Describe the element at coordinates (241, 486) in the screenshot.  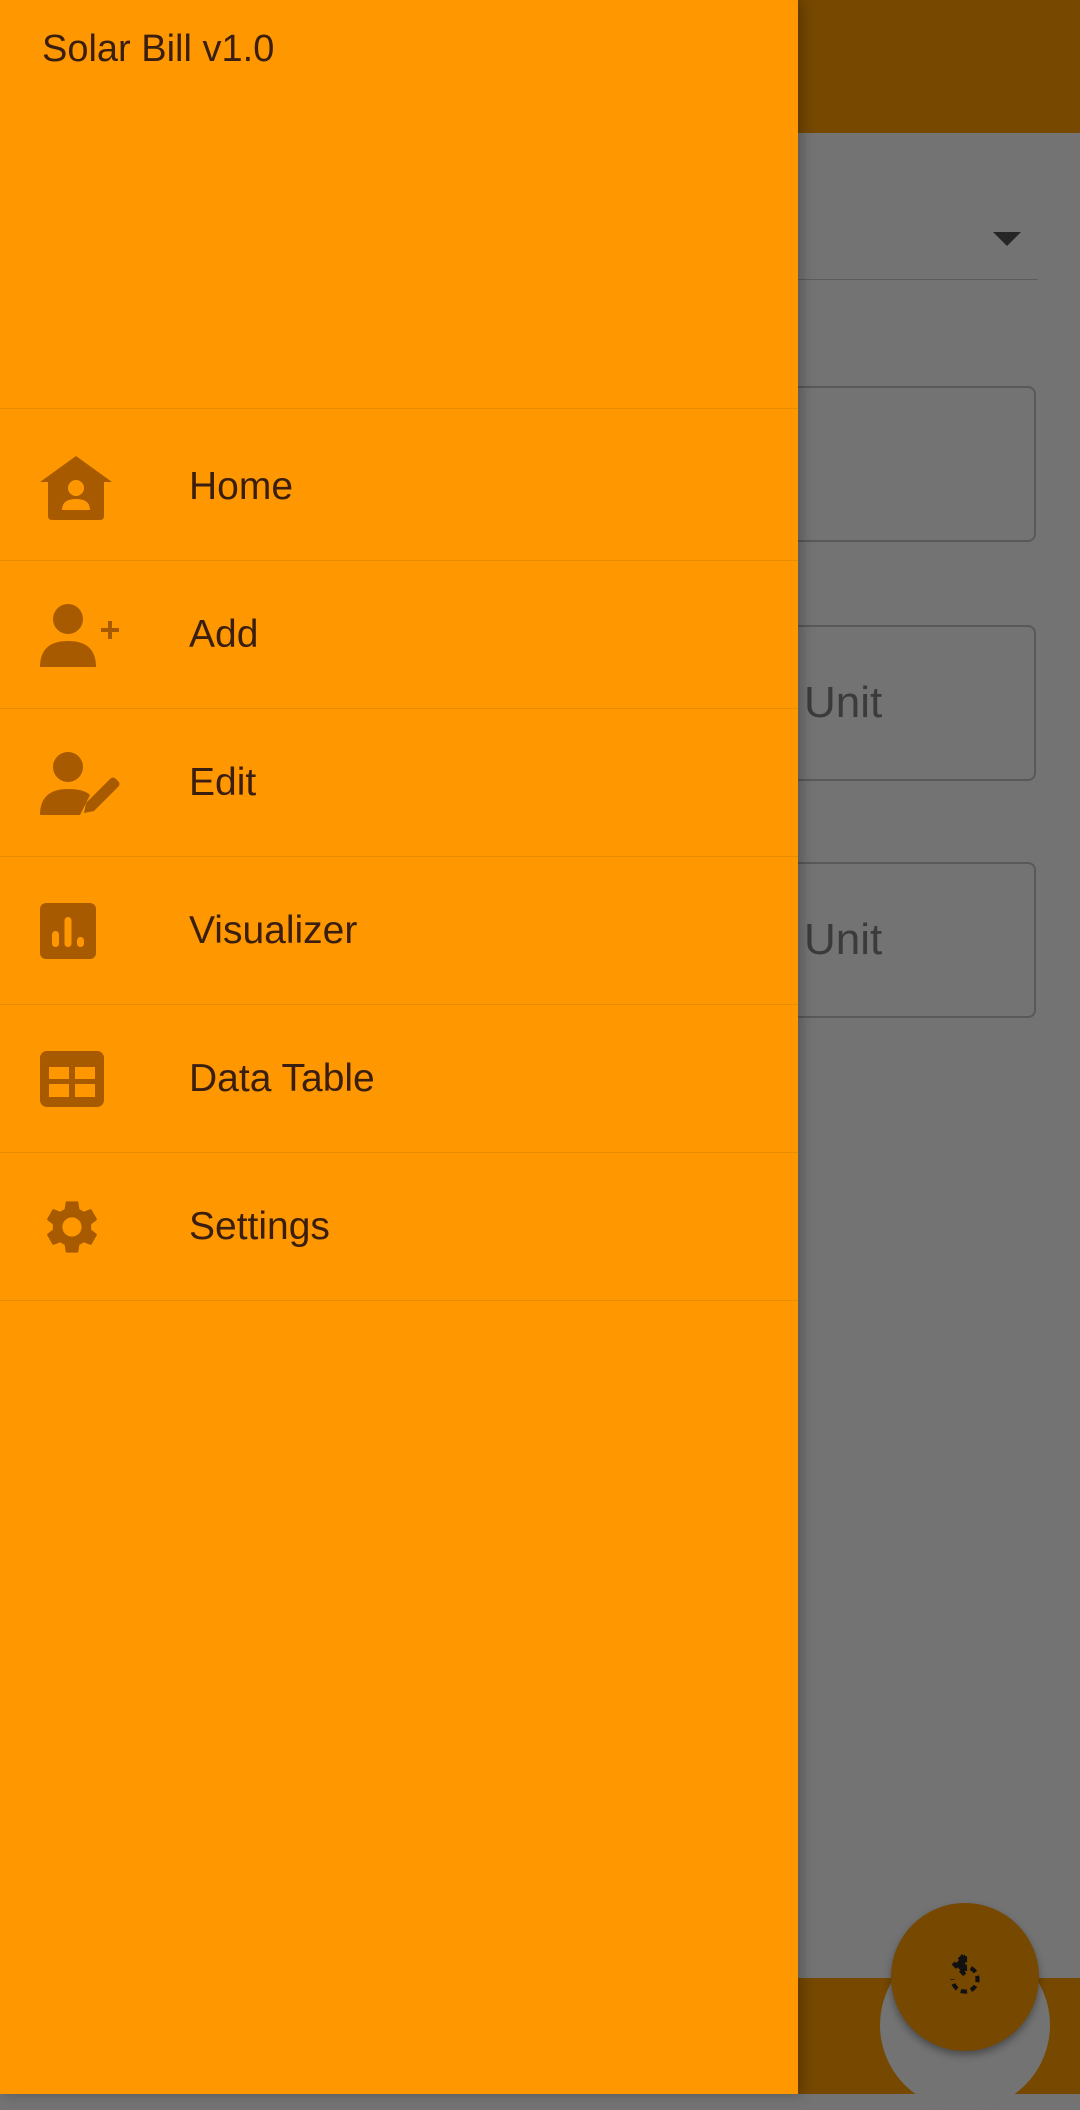
I see `drawer-item-label: Home` at that location.